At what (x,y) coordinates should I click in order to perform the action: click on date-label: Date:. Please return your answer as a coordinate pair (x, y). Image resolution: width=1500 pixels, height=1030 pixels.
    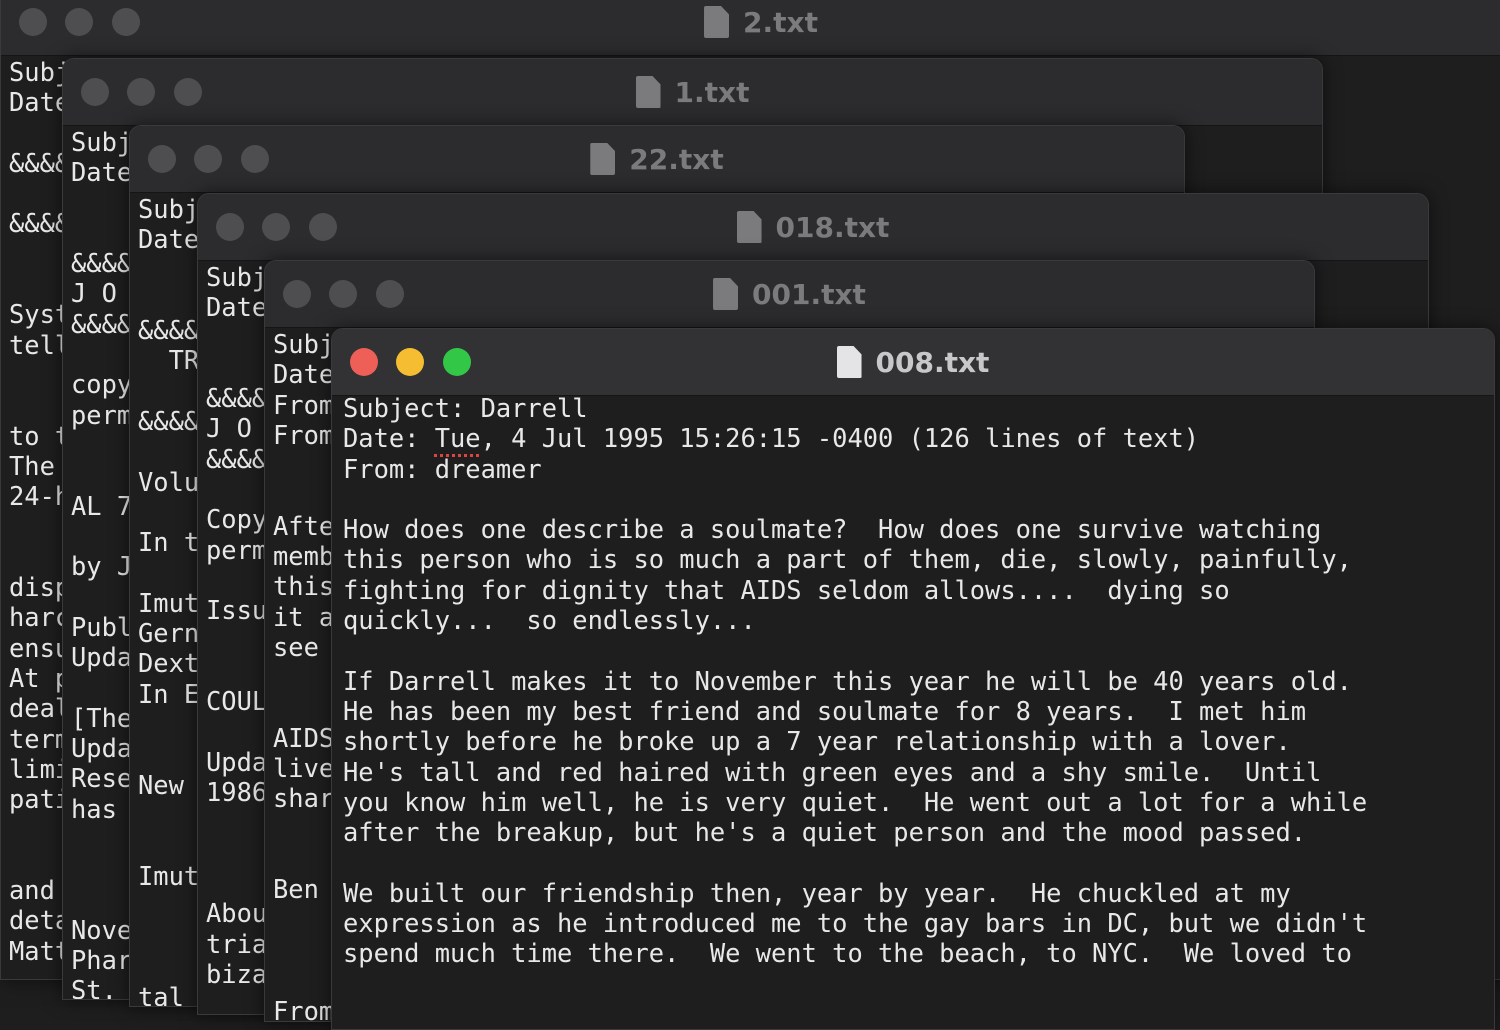
    Looking at the image, I should click on (389, 438).